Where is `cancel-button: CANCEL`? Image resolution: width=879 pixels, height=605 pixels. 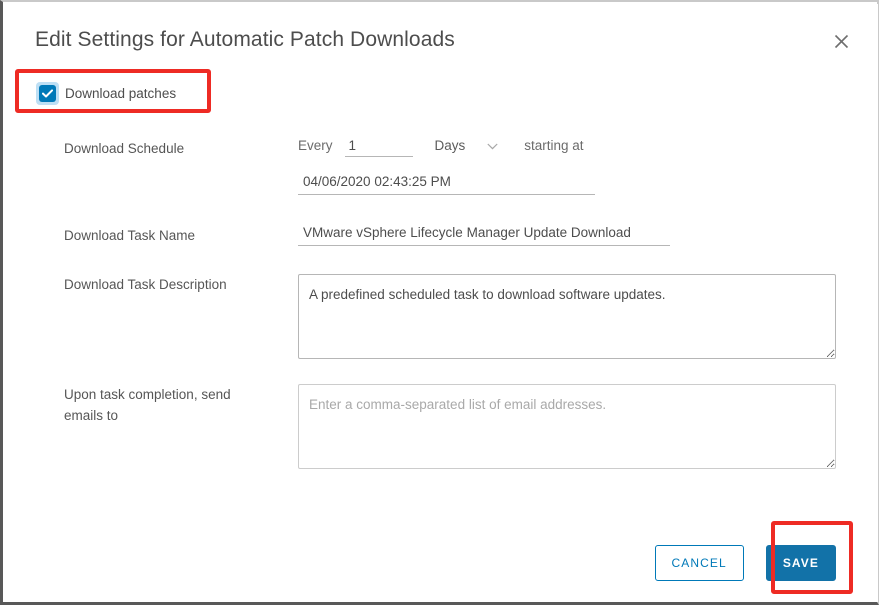
cancel-button: CANCEL is located at coordinates (699, 563).